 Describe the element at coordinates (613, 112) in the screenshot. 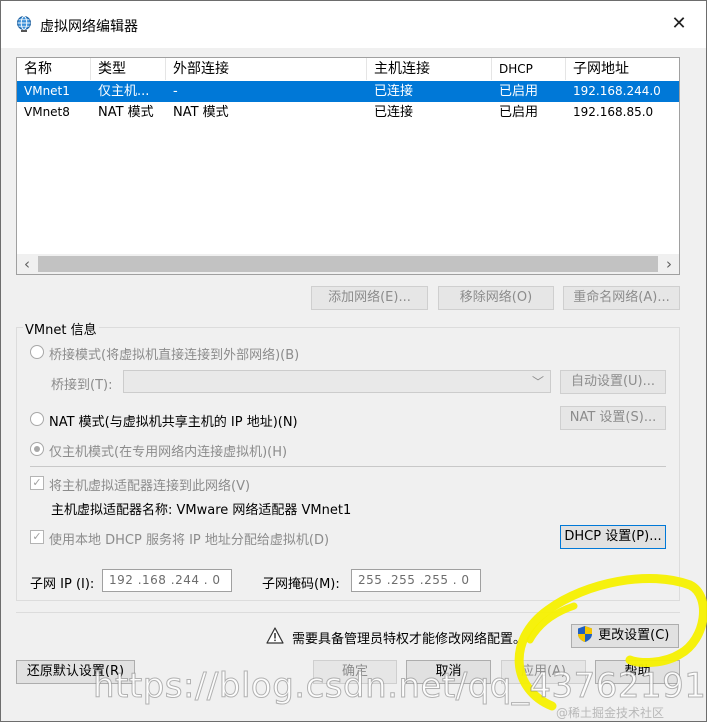

I see `row-subnet: 192.168.85.0` at that location.